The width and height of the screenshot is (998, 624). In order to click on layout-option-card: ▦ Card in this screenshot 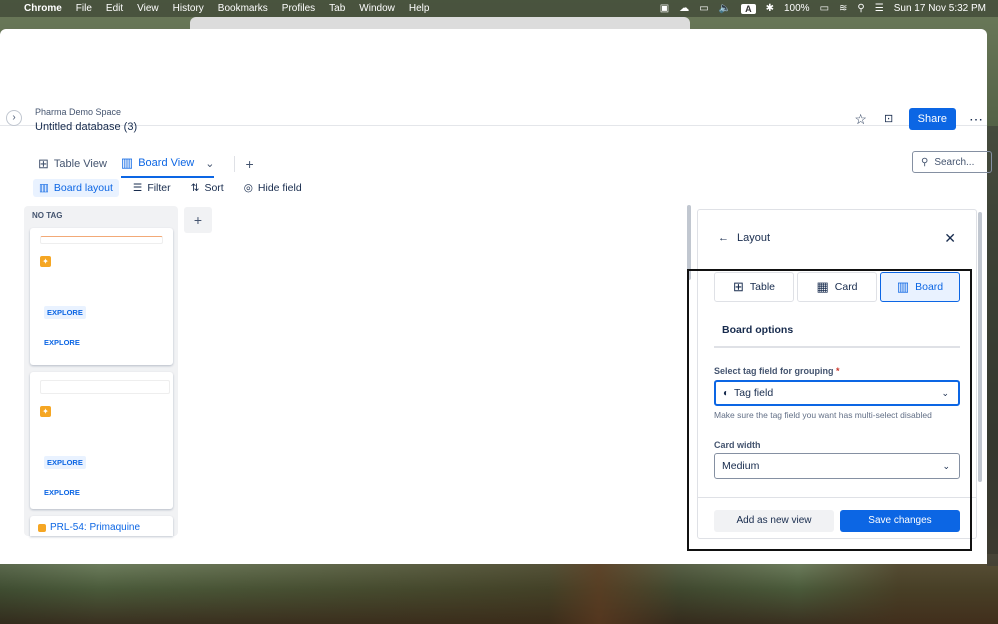, I will do `click(837, 287)`.